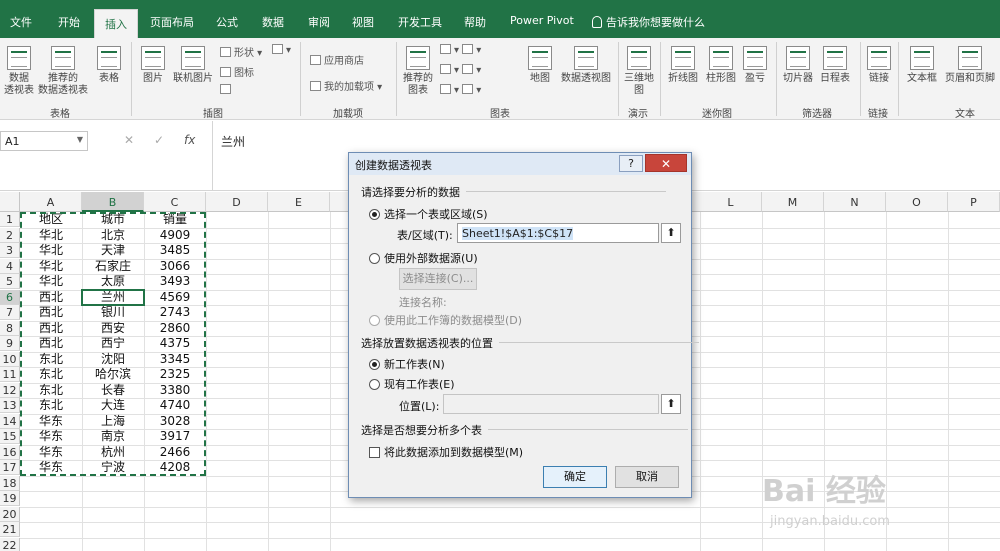  What do you see at coordinates (855, 202) in the screenshot?
I see `column-header-n: N` at bounding box center [855, 202].